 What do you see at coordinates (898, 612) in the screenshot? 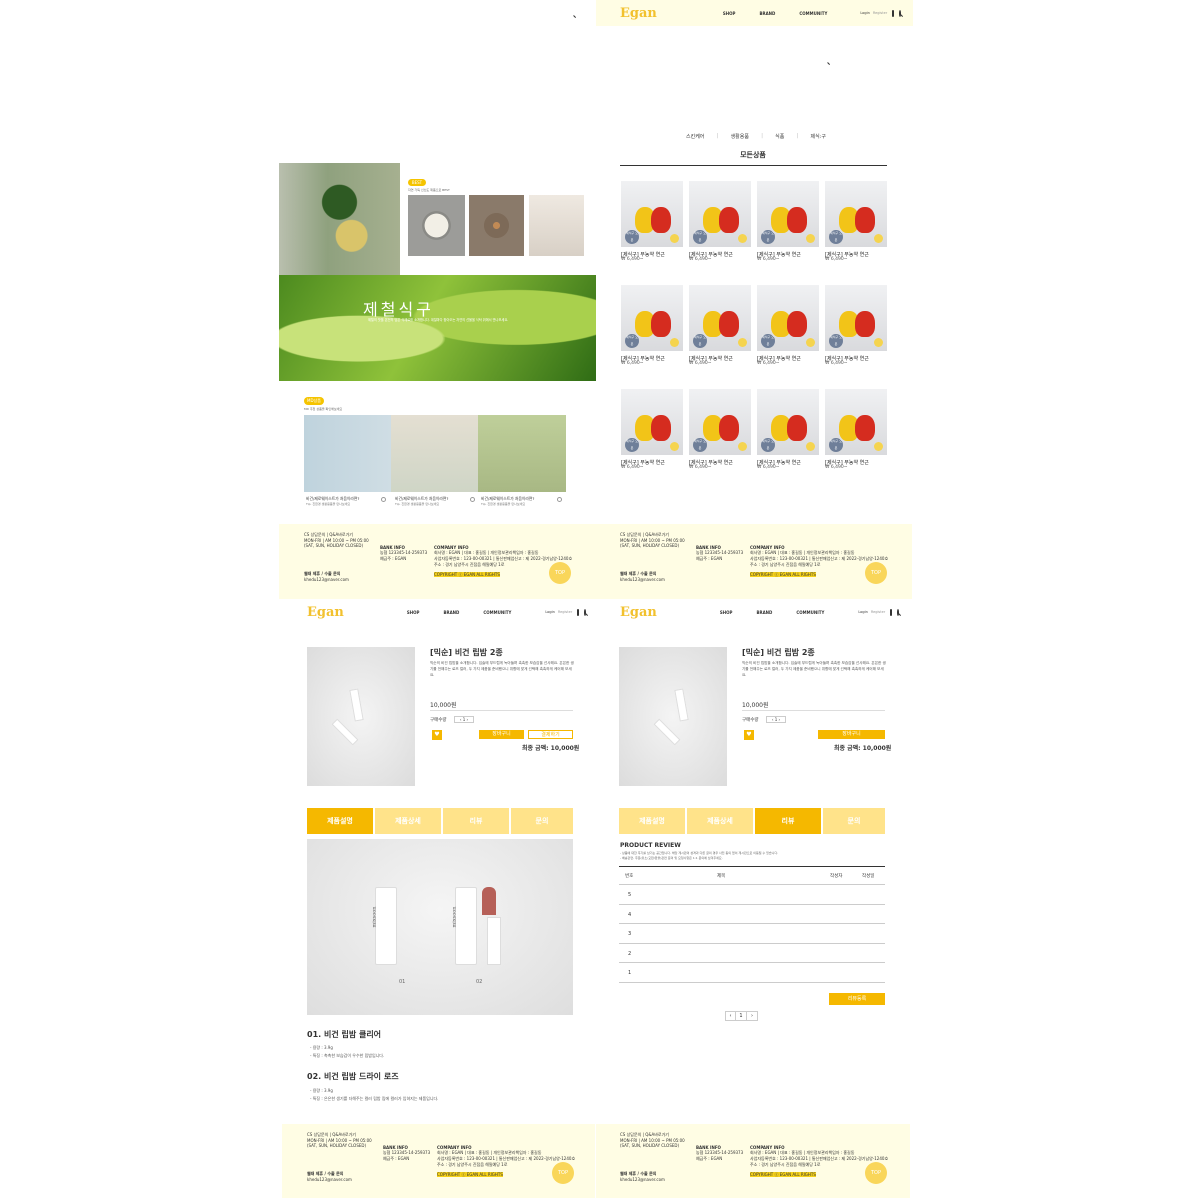
I see `search-icon` at bounding box center [898, 612].